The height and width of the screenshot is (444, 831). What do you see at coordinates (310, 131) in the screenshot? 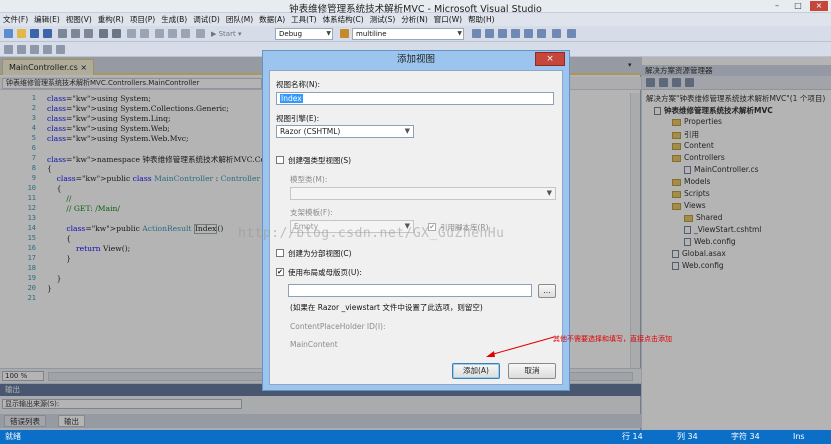
I see `view-engine-value: Razor (CSHTML)` at bounding box center [310, 131].